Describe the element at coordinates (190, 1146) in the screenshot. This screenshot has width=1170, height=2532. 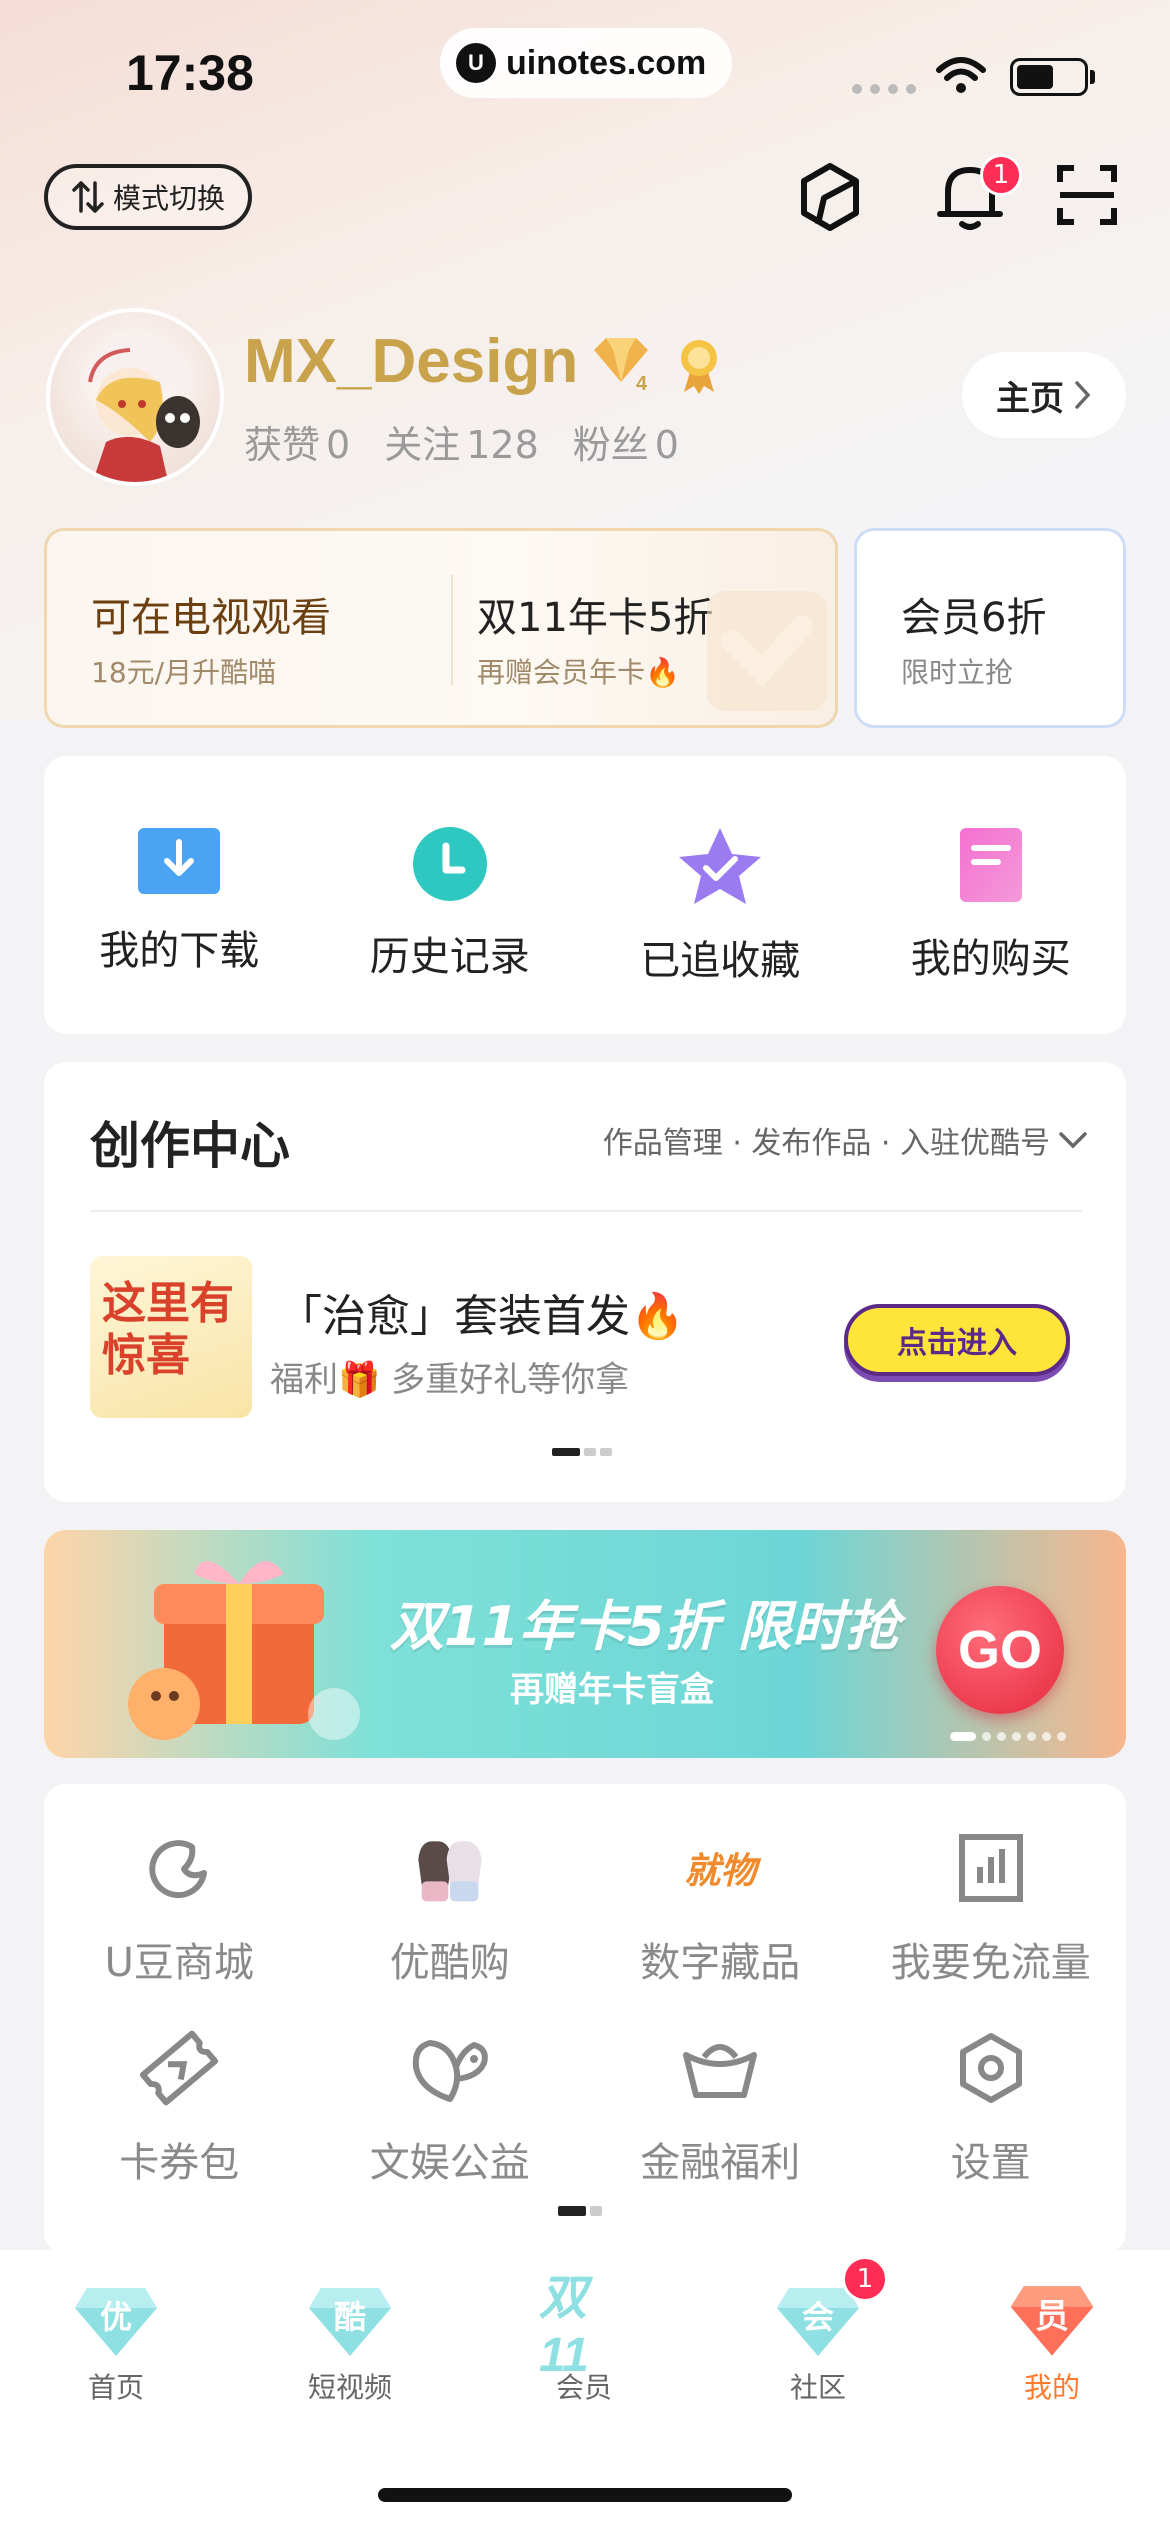
I see `creator-center-title: 创作中心` at that location.